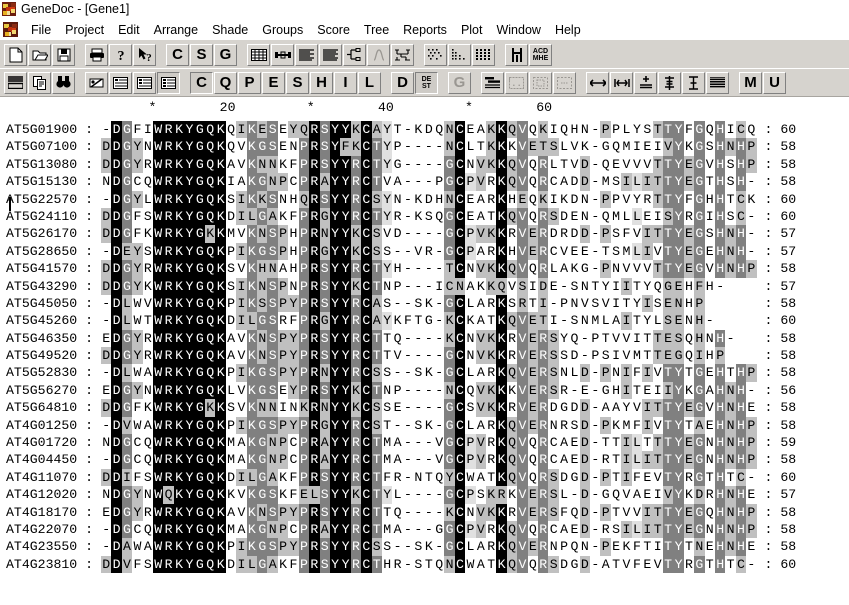 This screenshot has height=605, width=849. I want to click on copy-button, so click(39, 82).